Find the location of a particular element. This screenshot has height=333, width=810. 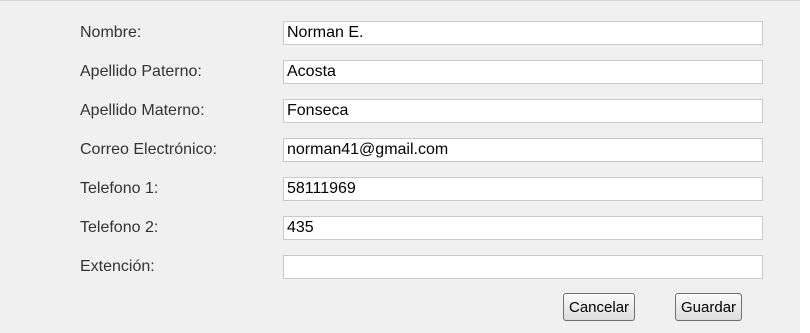

apellido-materno-field is located at coordinates (523, 111).